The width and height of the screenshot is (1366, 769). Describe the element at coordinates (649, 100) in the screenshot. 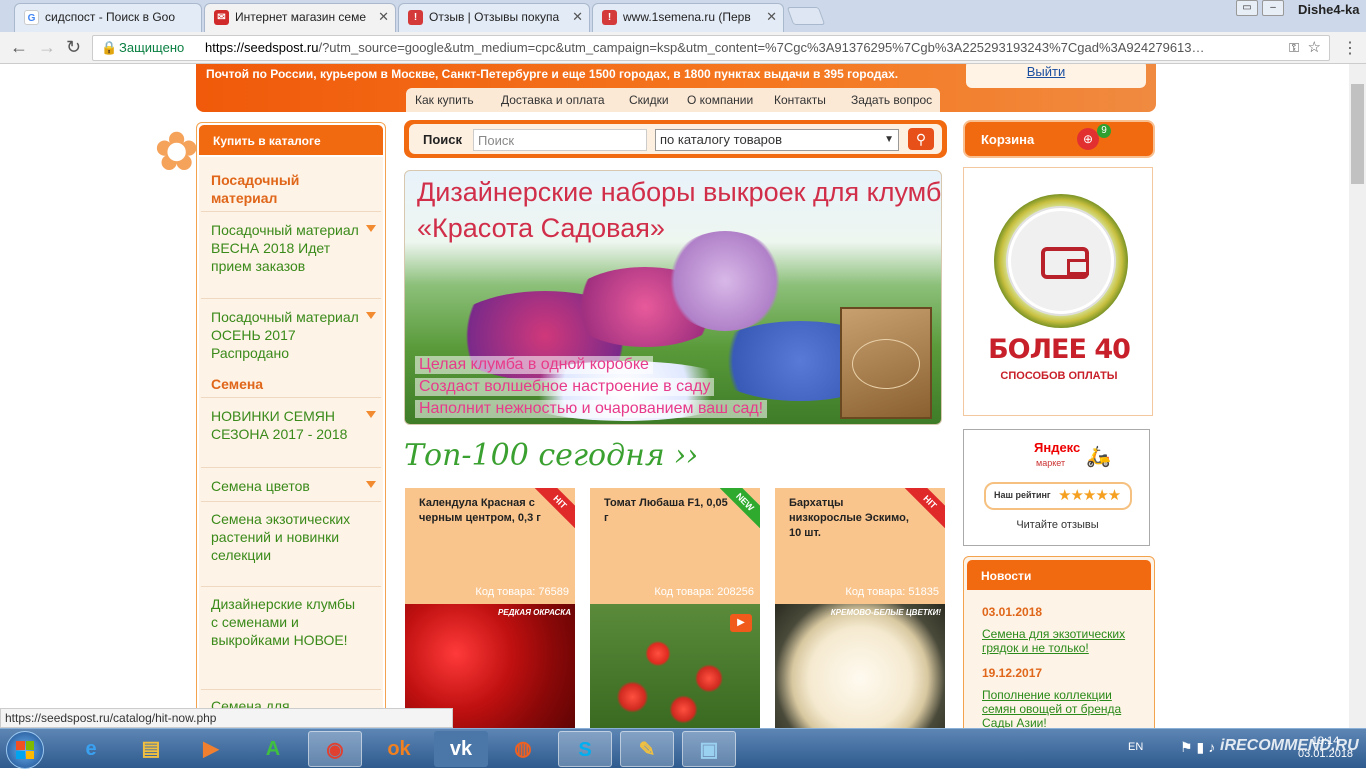

I see `nav-discounts: Скидки` at that location.